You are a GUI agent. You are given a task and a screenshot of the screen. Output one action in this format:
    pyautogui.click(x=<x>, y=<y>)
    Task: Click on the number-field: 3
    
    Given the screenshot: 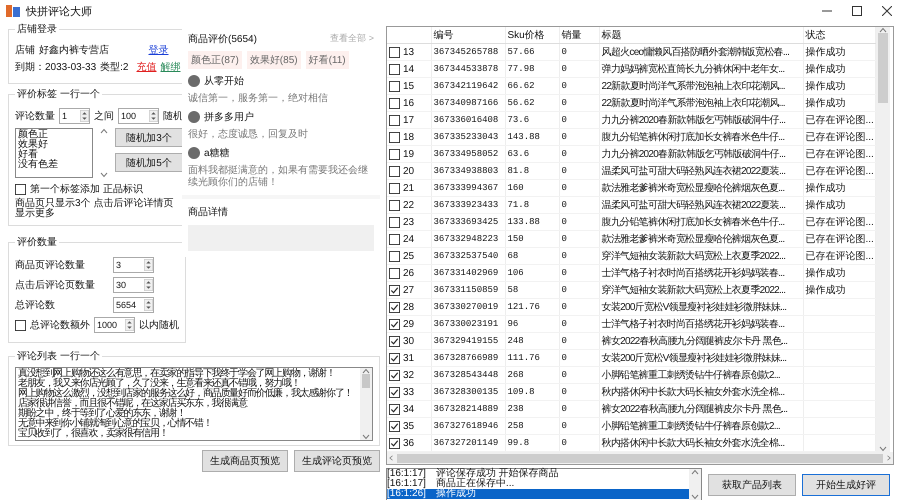 What is the action you would take?
    pyautogui.click(x=133, y=265)
    